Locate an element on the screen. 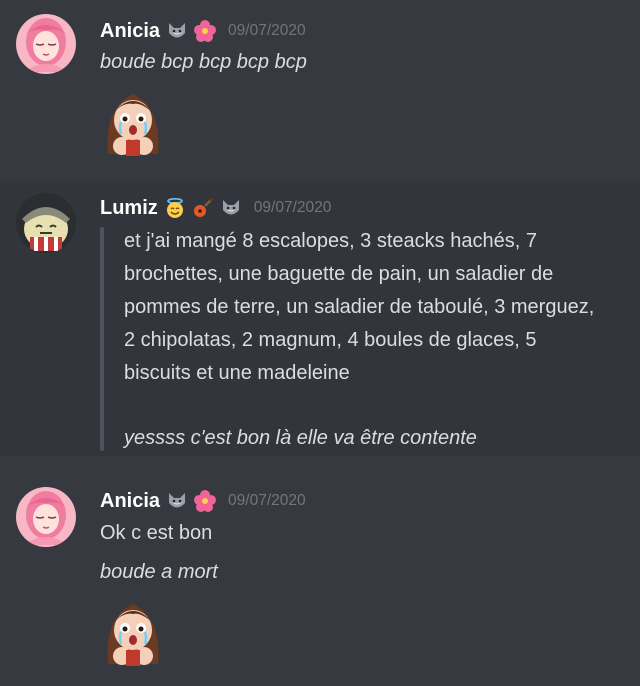 The image size is (640, 686). halo-smile-icon is located at coordinates (175, 208).